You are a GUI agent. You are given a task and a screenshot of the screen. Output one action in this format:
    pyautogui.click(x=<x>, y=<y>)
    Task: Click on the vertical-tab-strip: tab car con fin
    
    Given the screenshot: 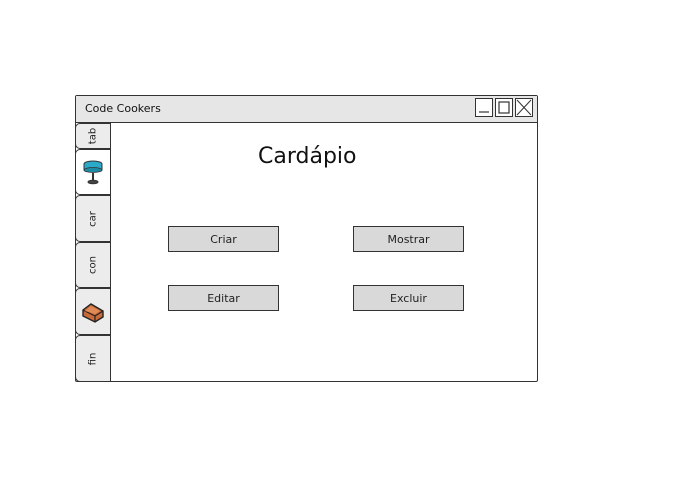 What is the action you would take?
    pyautogui.click(x=93, y=252)
    